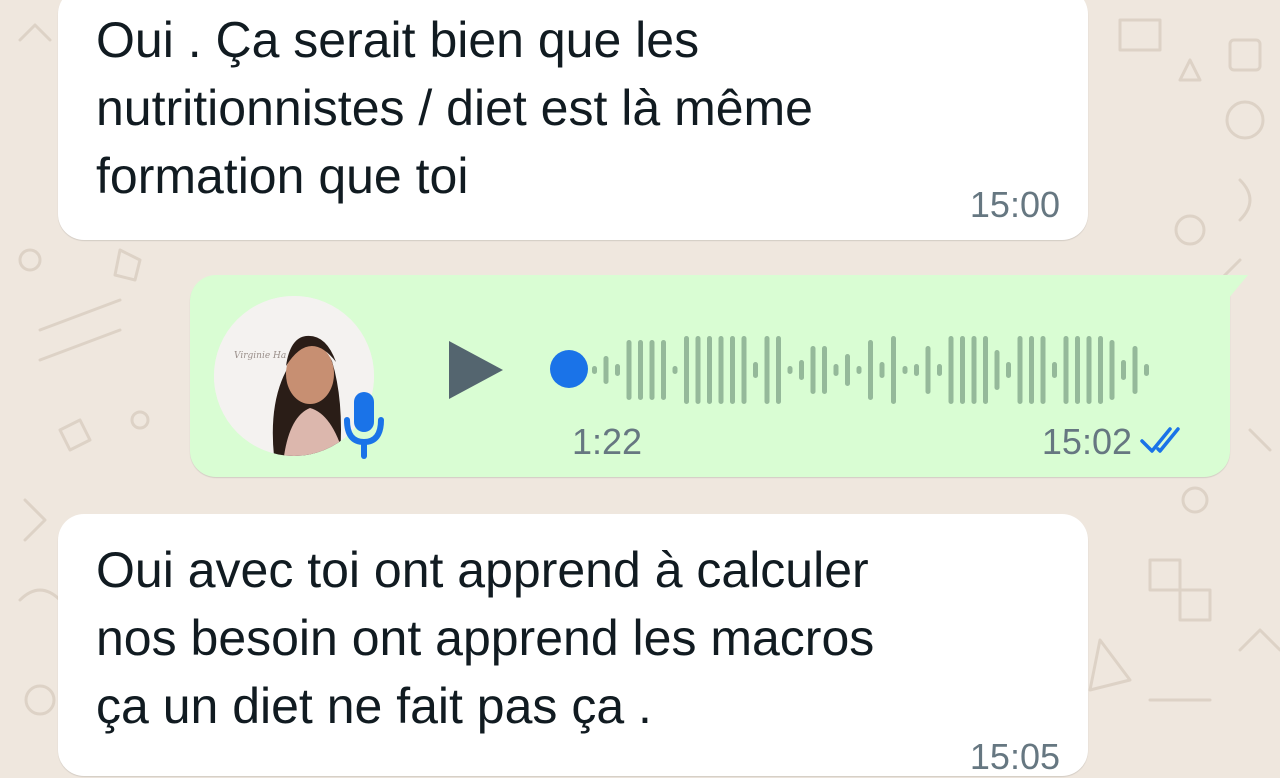 This screenshot has height=778, width=1280. What do you see at coordinates (569, 369) in the screenshot?
I see `seek-handle` at bounding box center [569, 369].